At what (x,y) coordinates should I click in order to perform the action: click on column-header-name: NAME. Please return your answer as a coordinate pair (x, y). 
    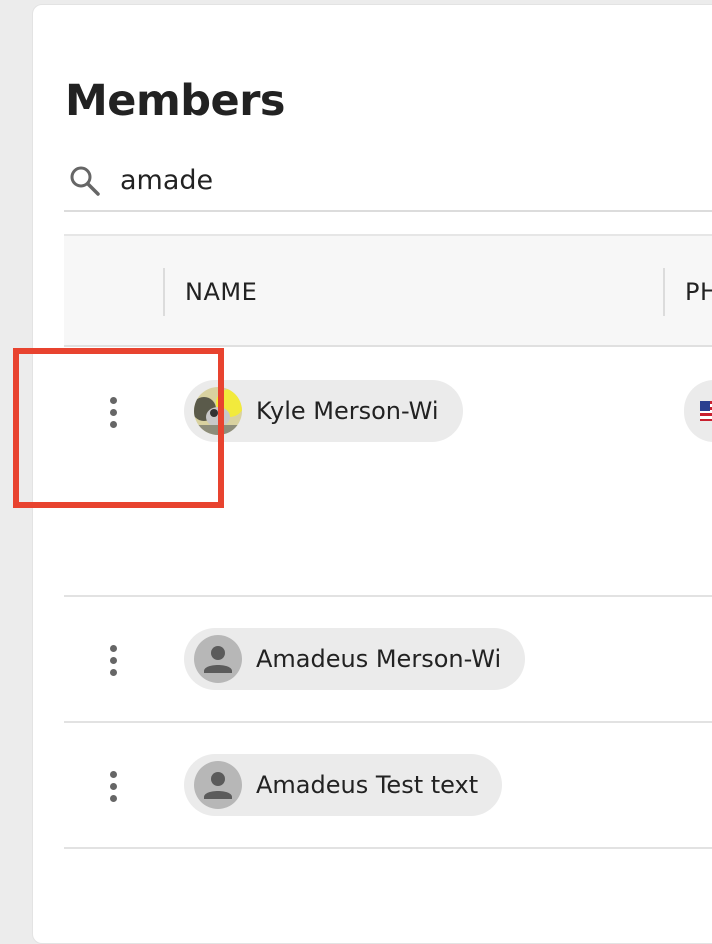
    Looking at the image, I should click on (221, 292).